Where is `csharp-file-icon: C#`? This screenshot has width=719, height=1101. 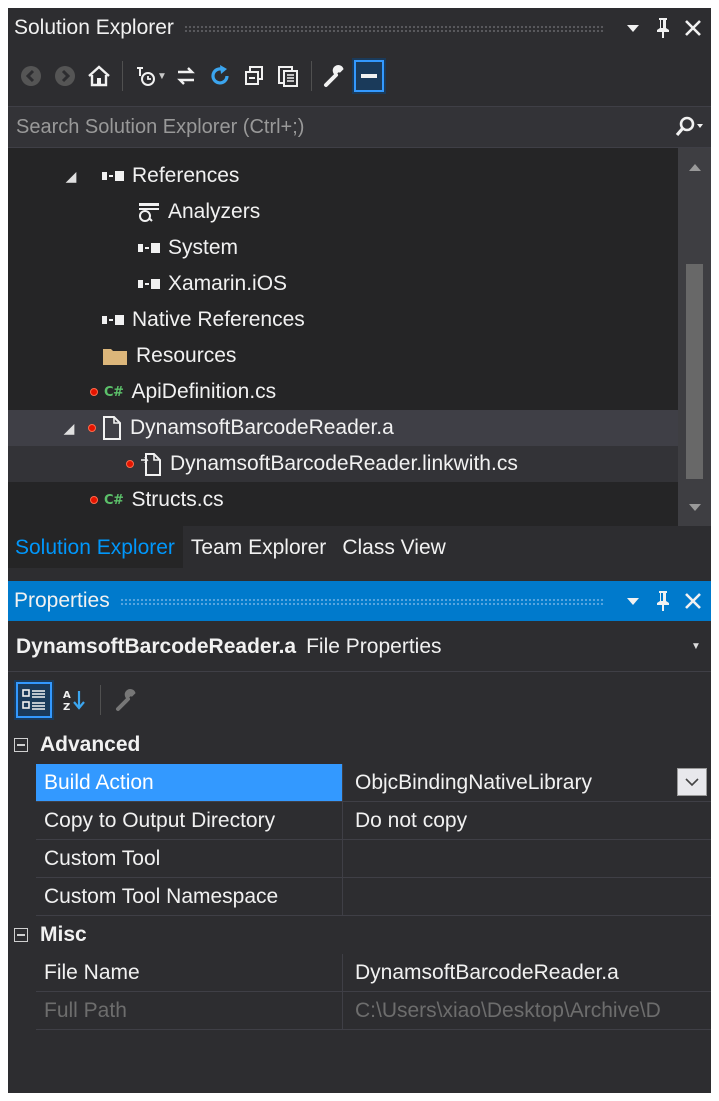 csharp-file-icon: C# is located at coordinates (114, 500).